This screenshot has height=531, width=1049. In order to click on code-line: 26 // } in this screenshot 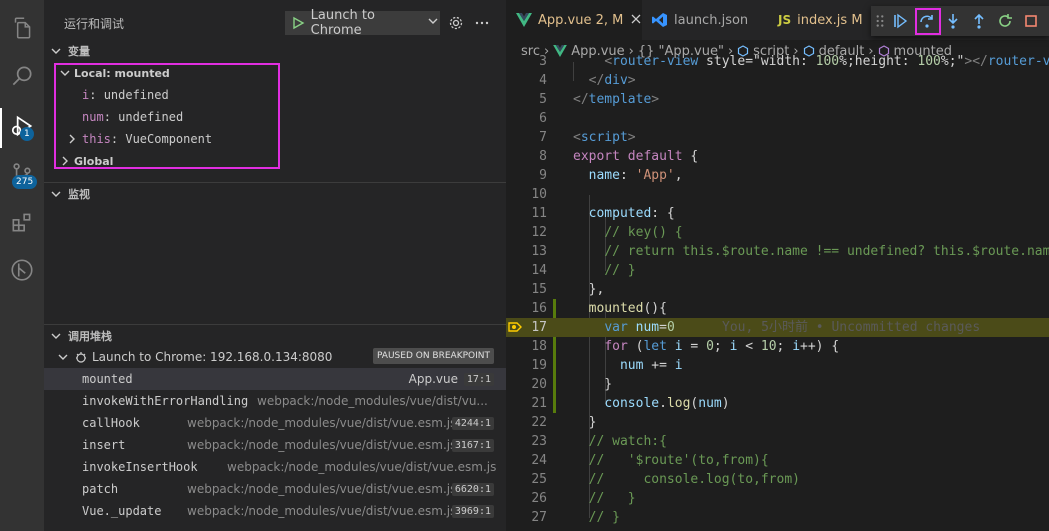, I will do `click(777, 498)`.